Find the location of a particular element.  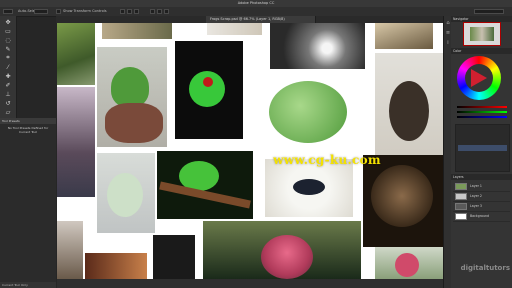

green-slider is located at coordinates (482, 112).